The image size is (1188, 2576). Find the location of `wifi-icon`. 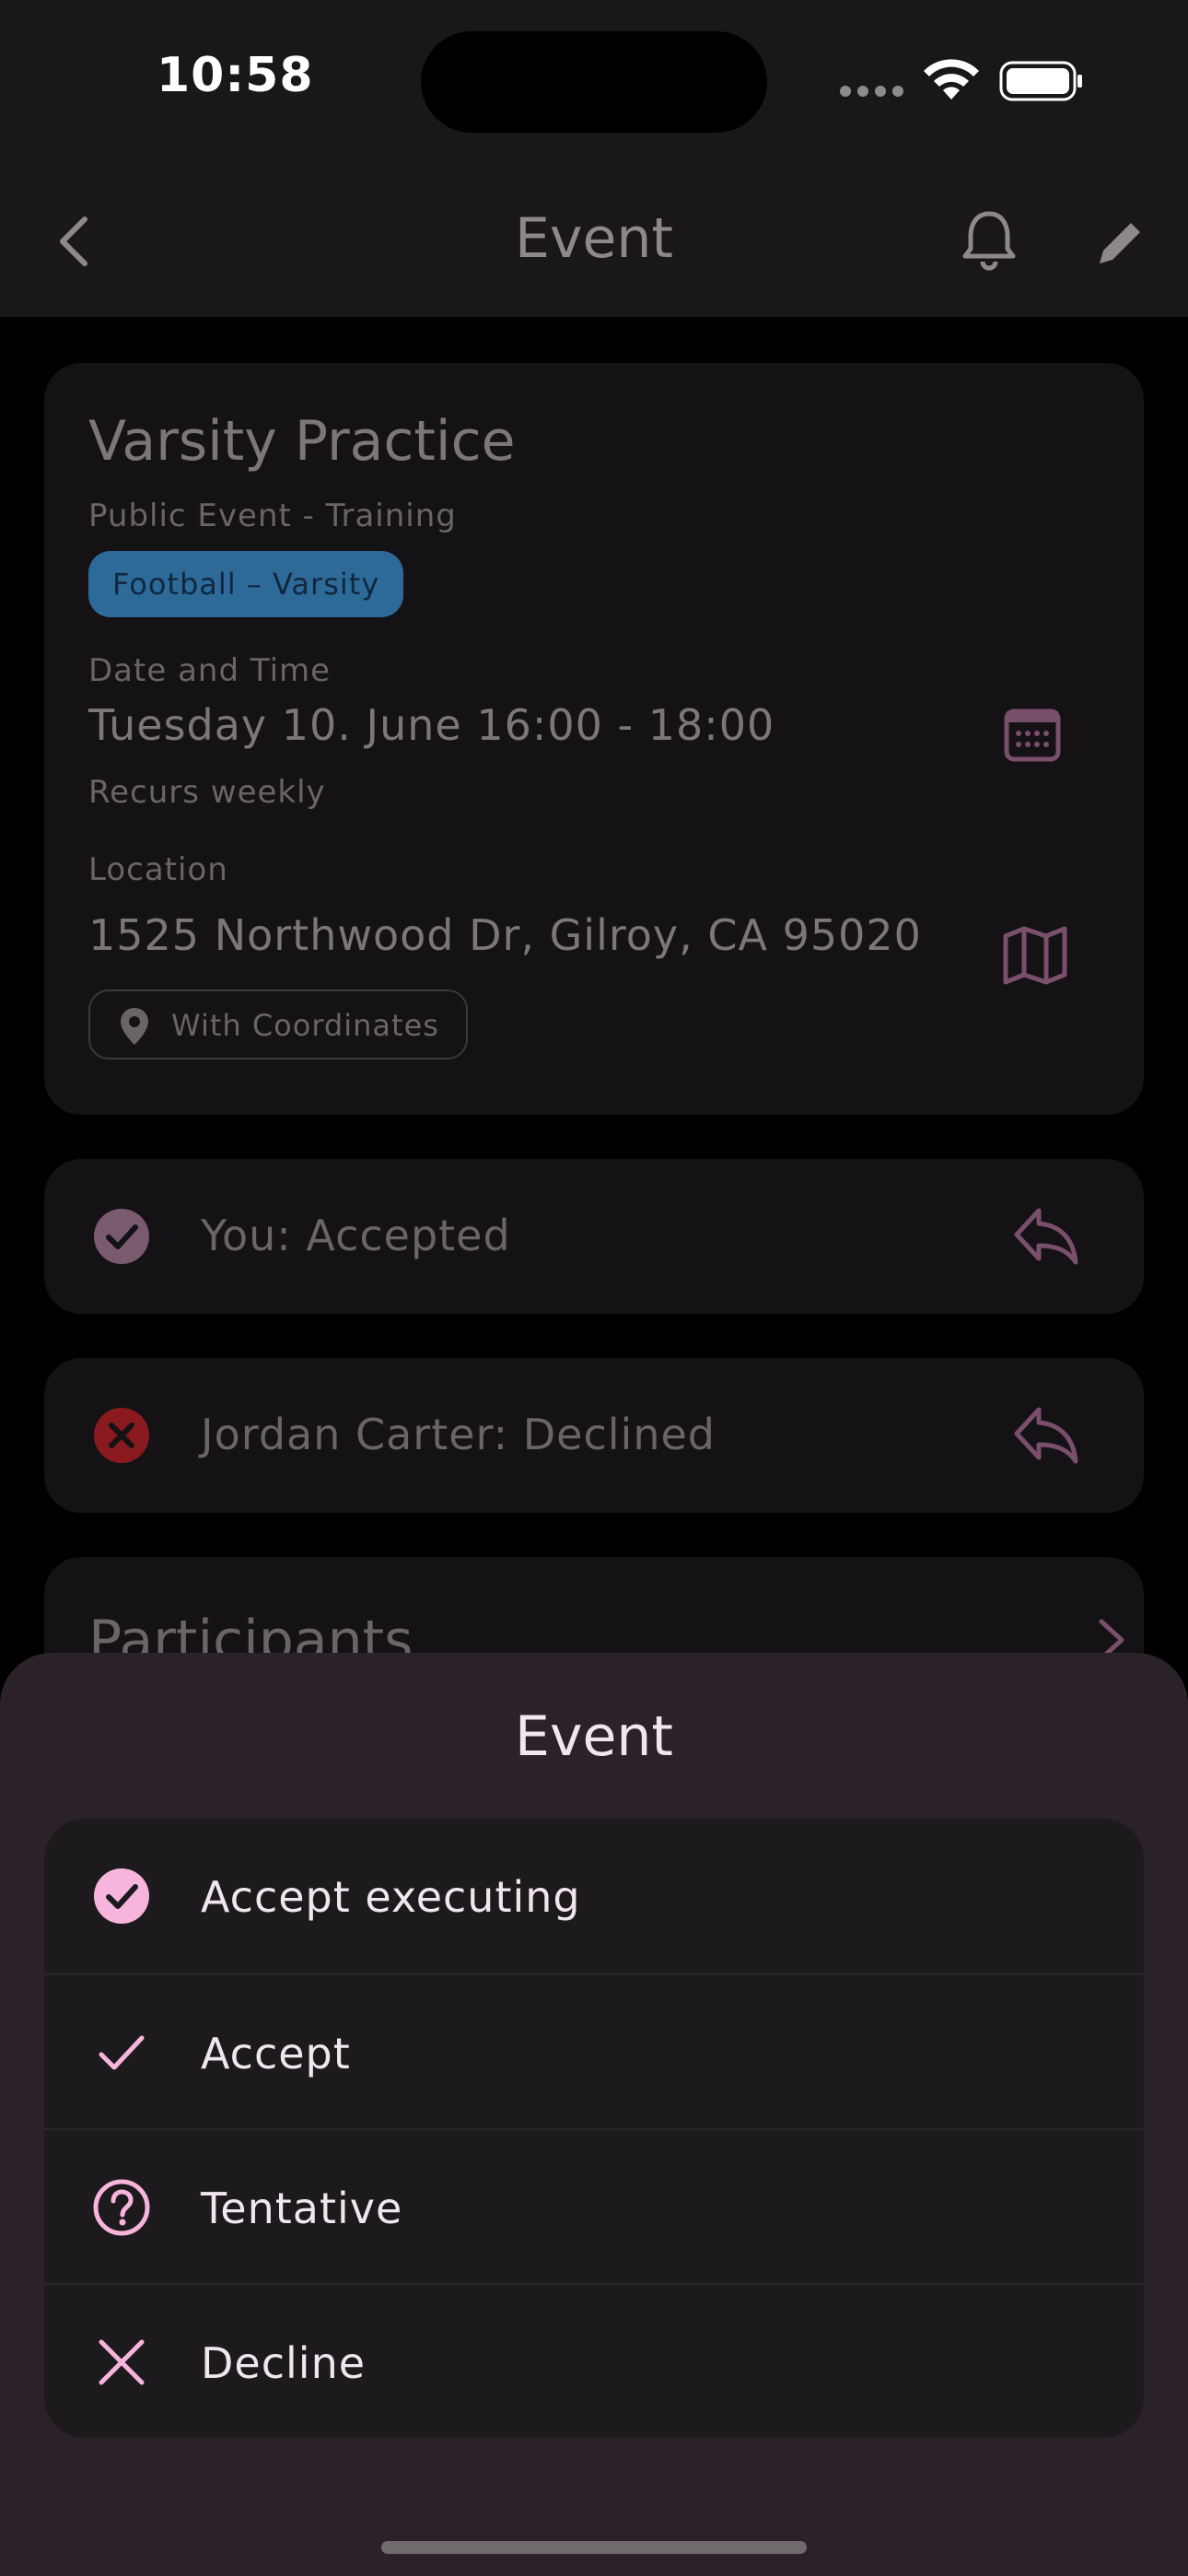

wifi-icon is located at coordinates (951, 79).